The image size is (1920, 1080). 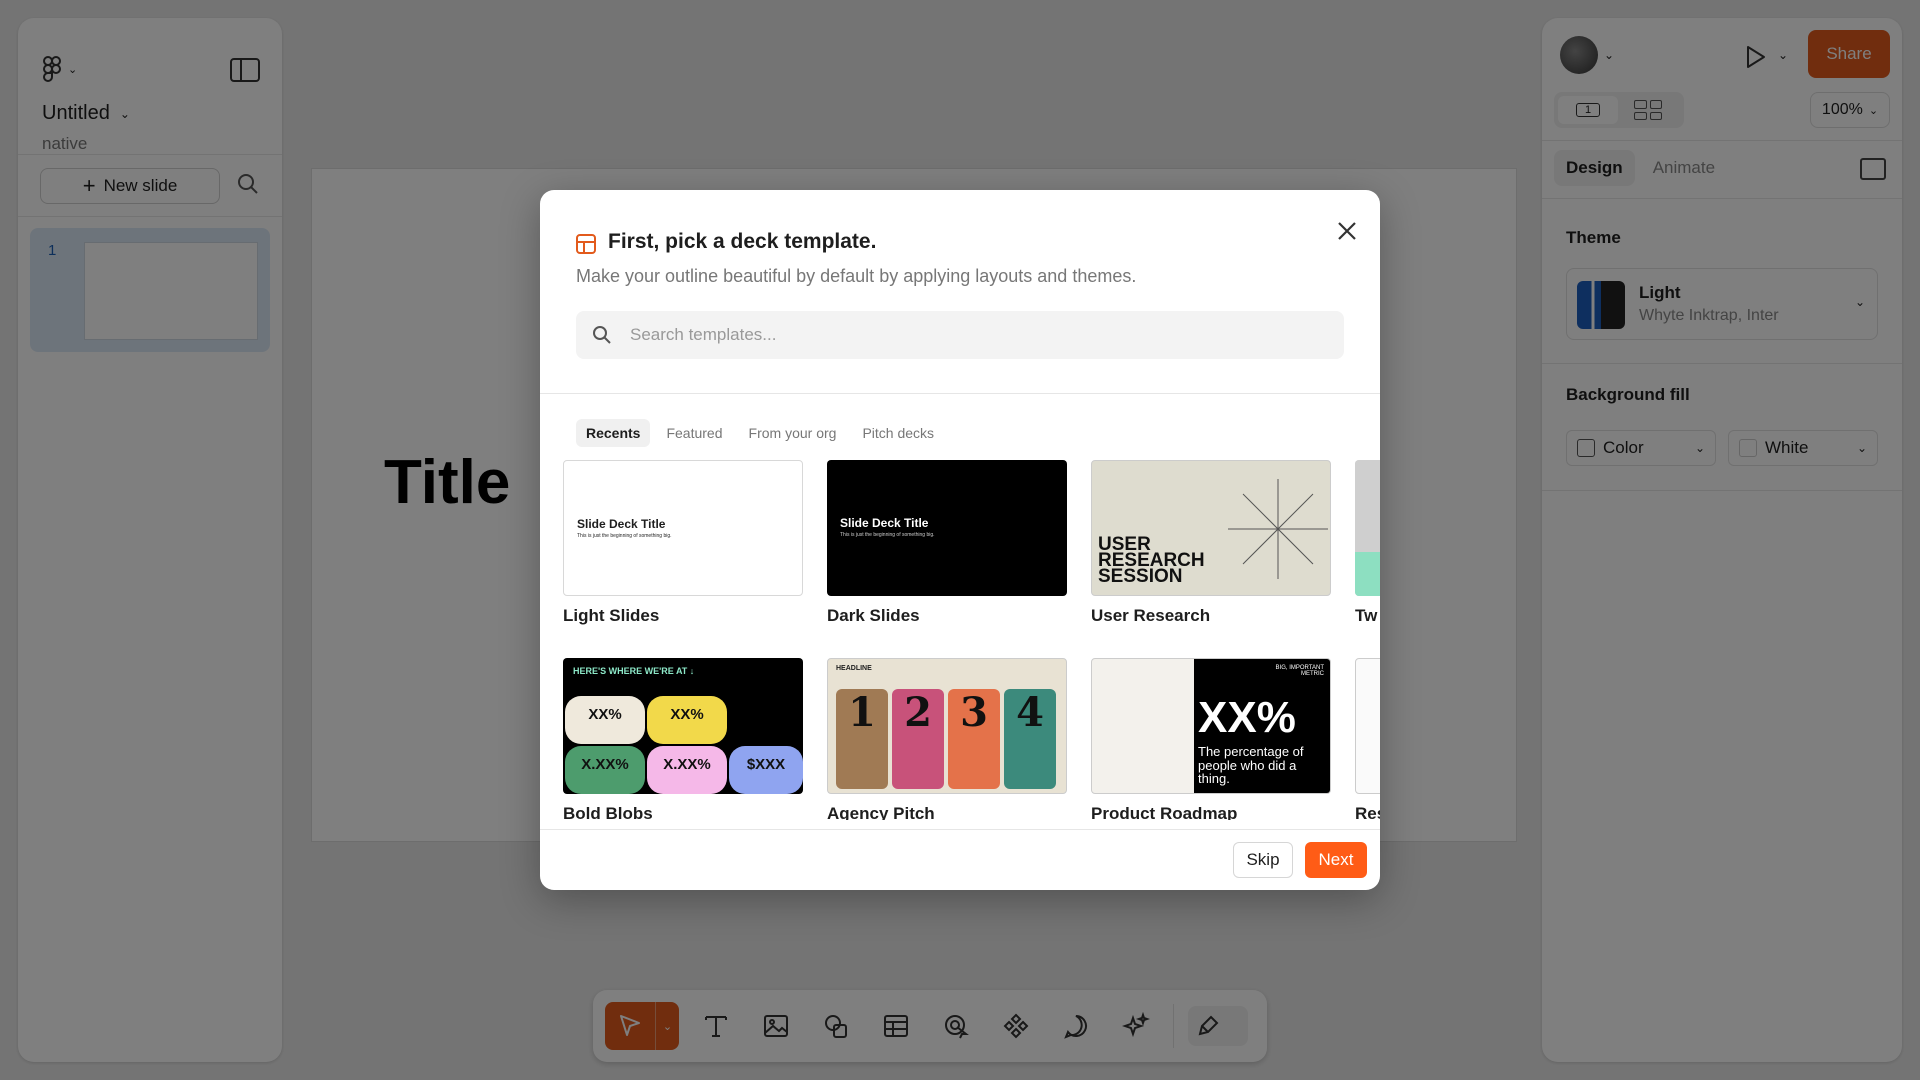 I want to click on template-name: Res, so click(x=1367, y=812).